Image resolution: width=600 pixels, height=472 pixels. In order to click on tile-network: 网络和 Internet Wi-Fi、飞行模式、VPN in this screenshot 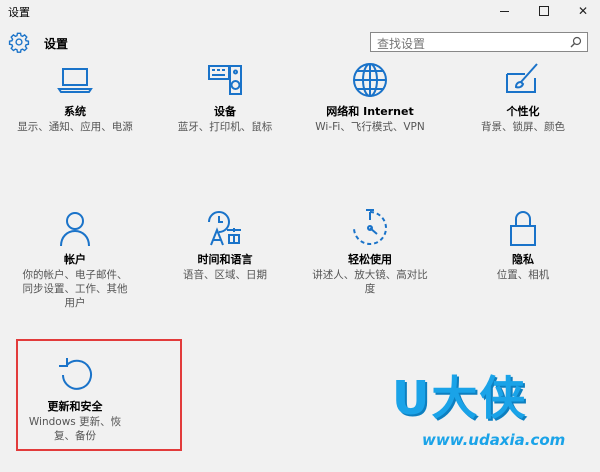, I will do `click(370, 97)`.